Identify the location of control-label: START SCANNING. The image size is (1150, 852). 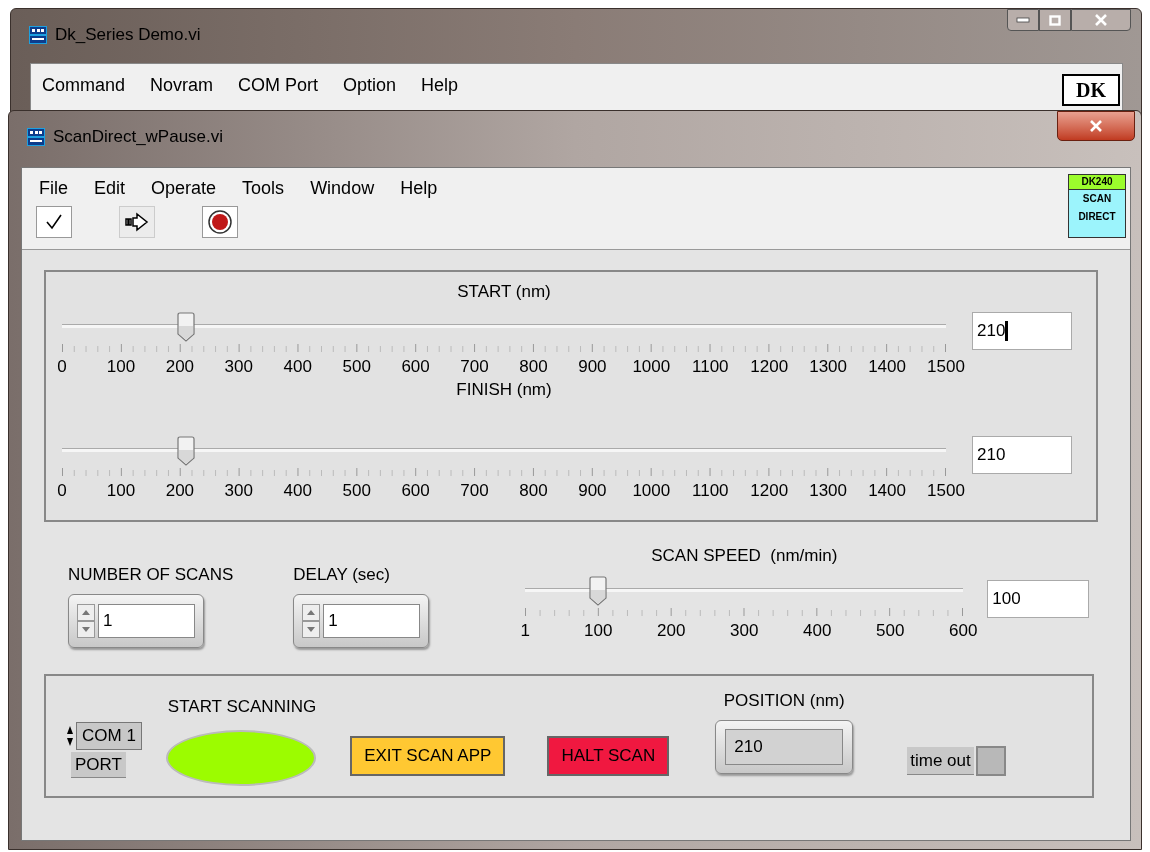
(242, 707).